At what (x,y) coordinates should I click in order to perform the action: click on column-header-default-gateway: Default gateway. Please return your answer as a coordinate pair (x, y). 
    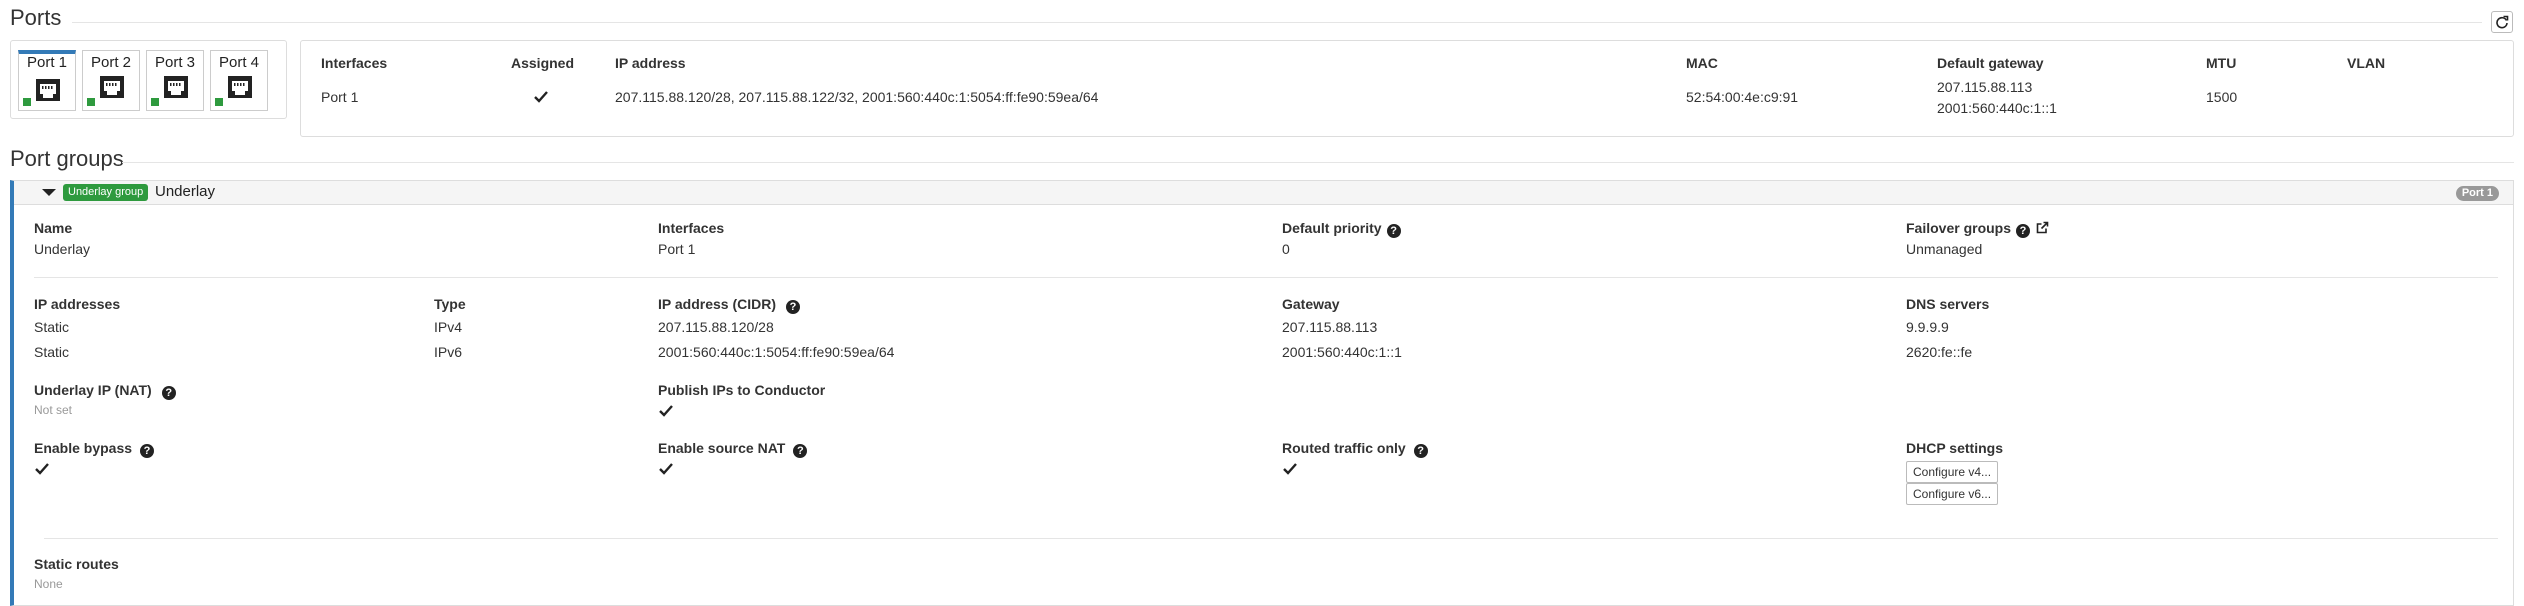
    Looking at the image, I should click on (1990, 63).